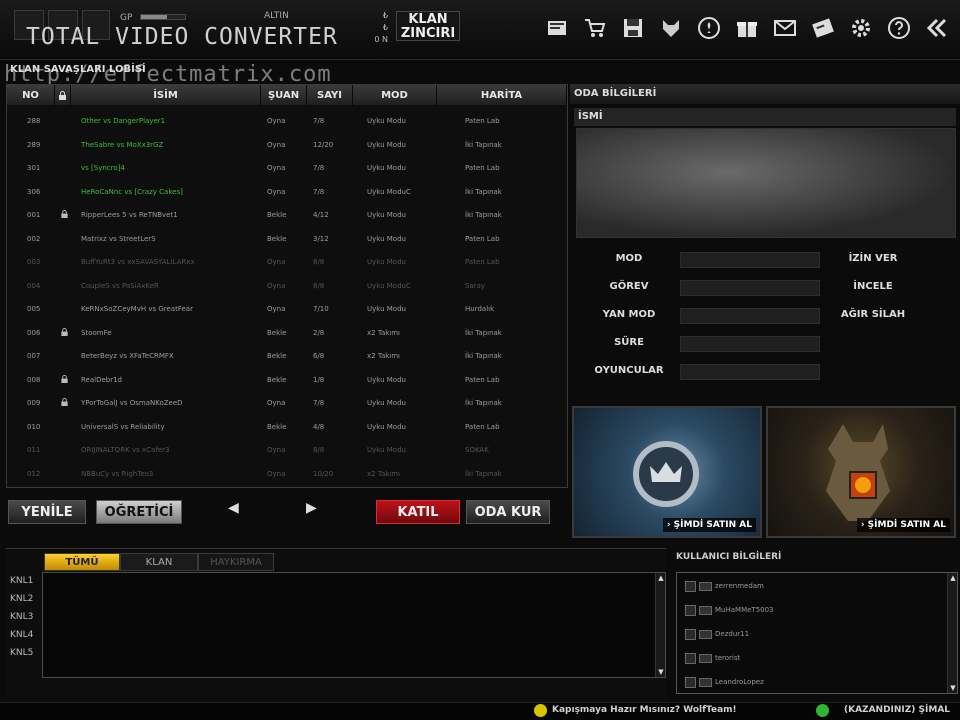 The width and height of the screenshot is (960, 720). I want to click on chat-scrollbar: ▲ ▼, so click(660, 625).